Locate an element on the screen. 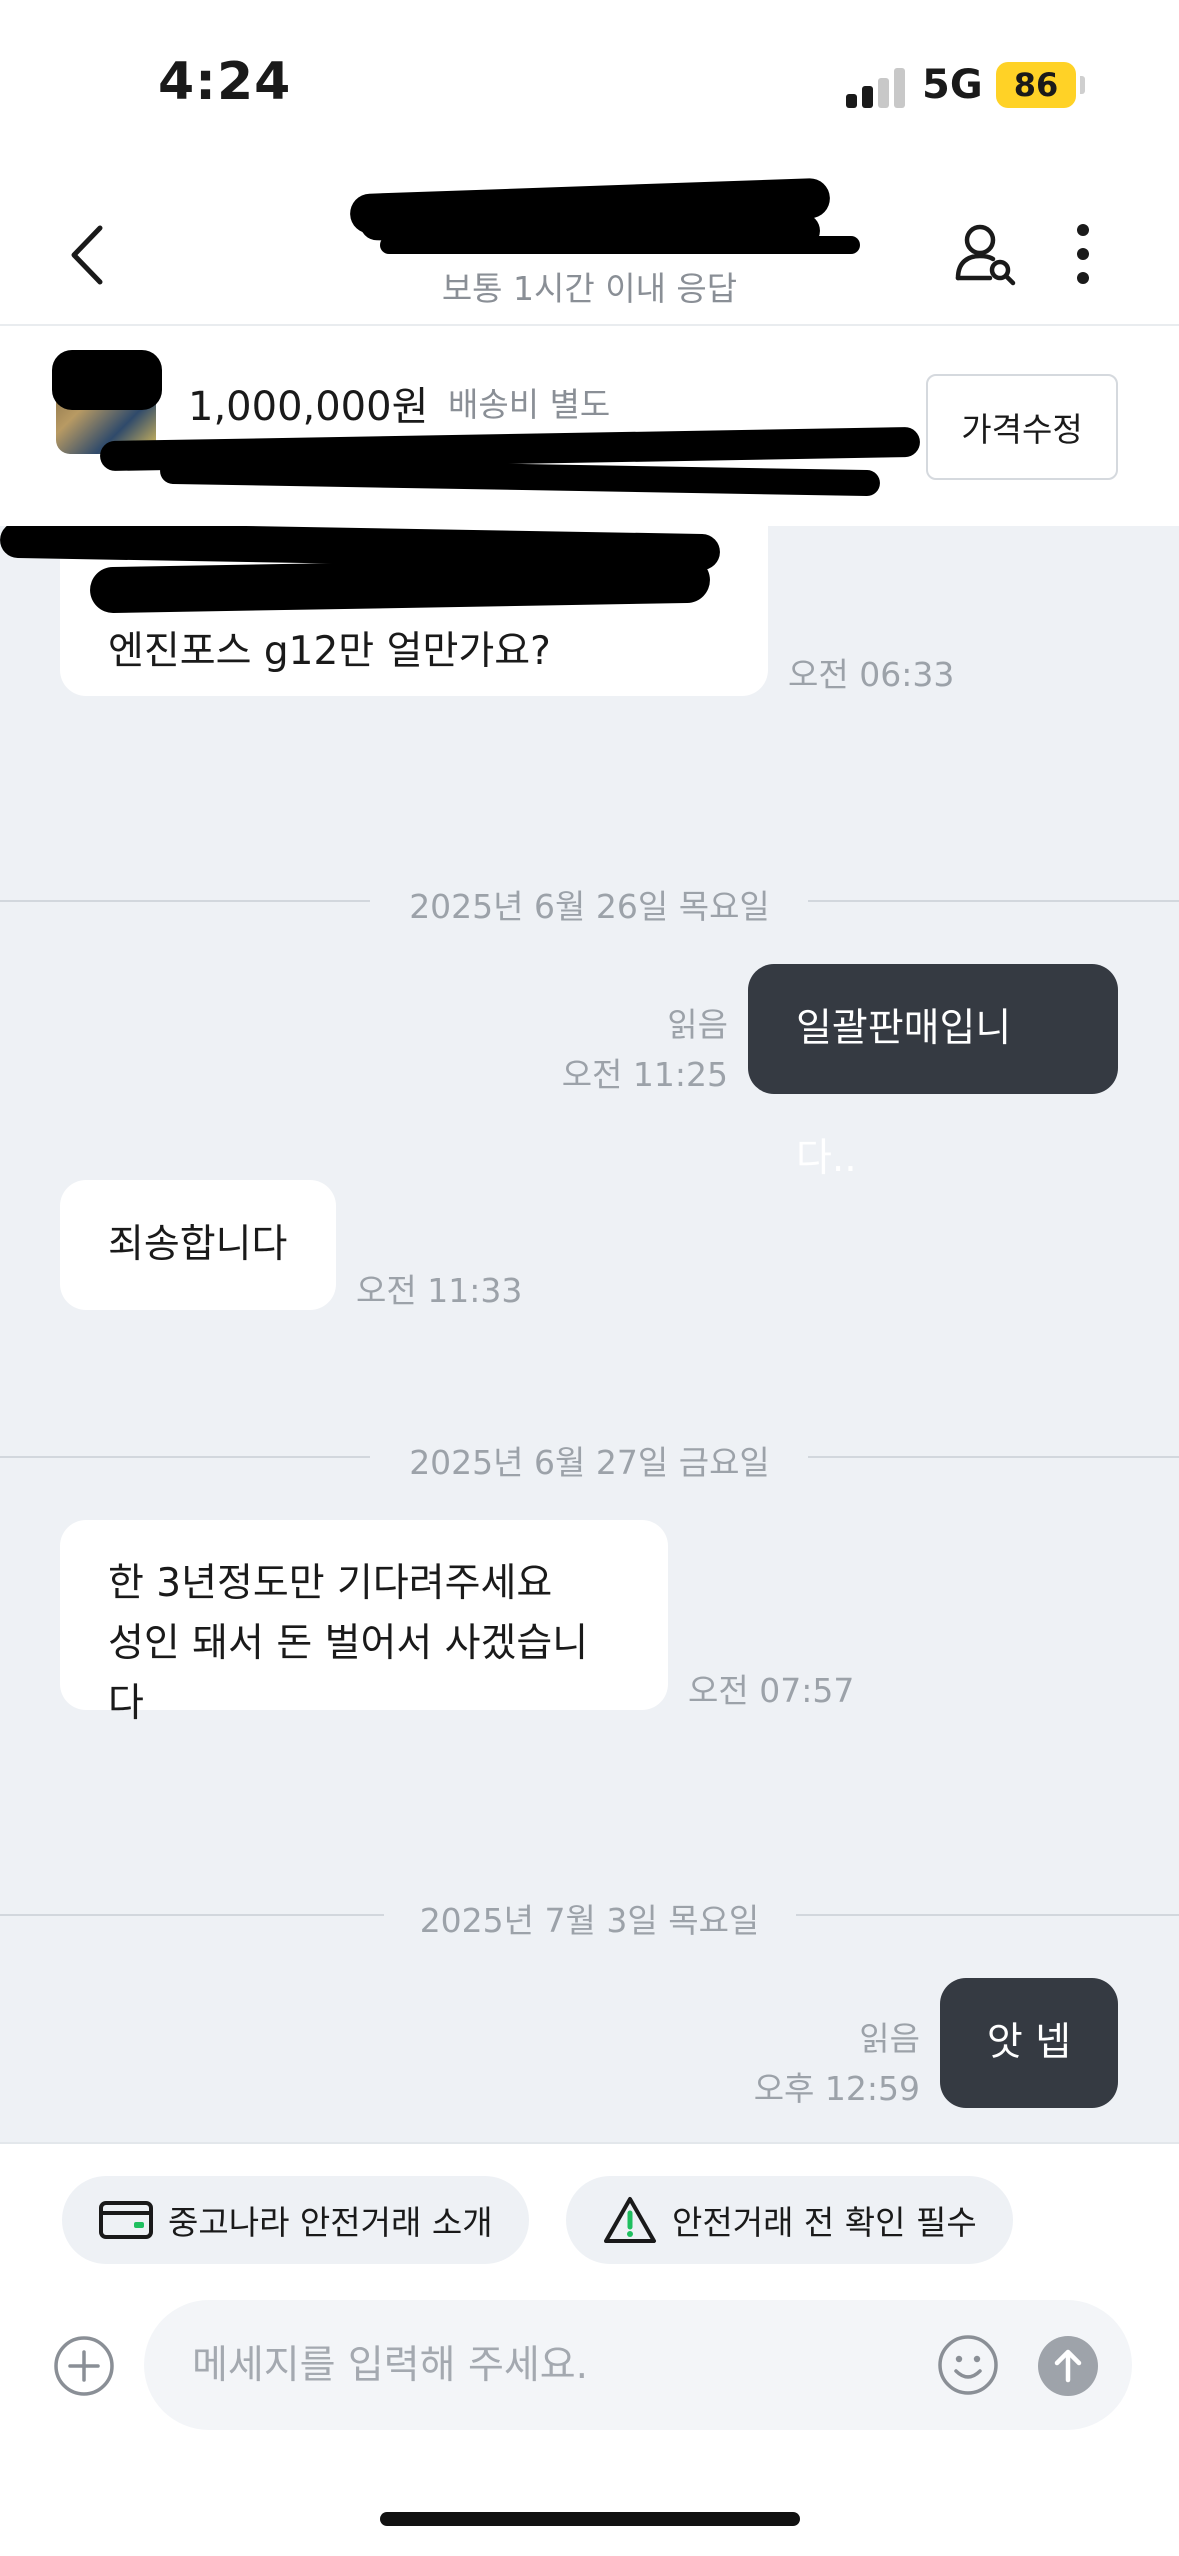 The width and height of the screenshot is (1179, 2556). card-icon is located at coordinates (126, 2220).